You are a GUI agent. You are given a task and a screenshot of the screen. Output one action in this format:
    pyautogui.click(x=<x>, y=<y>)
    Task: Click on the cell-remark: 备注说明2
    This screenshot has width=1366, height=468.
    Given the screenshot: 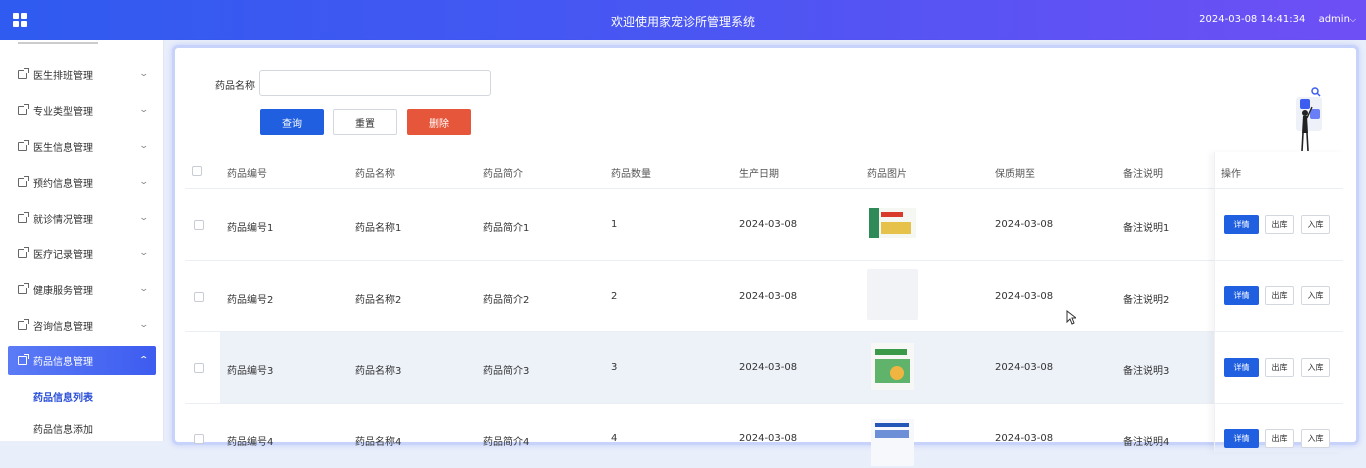 What is the action you would take?
    pyautogui.click(x=1146, y=300)
    